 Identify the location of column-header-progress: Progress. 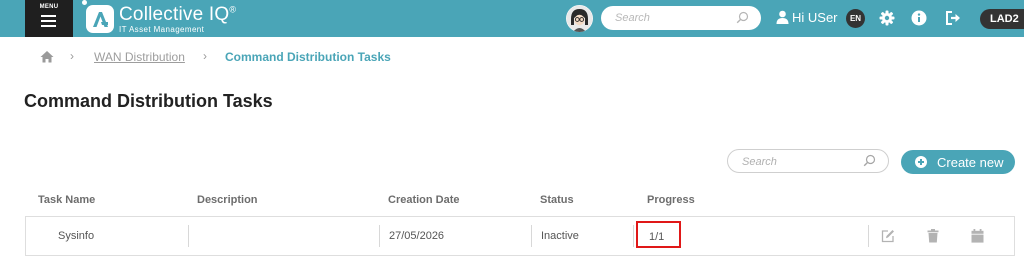
(671, 200).